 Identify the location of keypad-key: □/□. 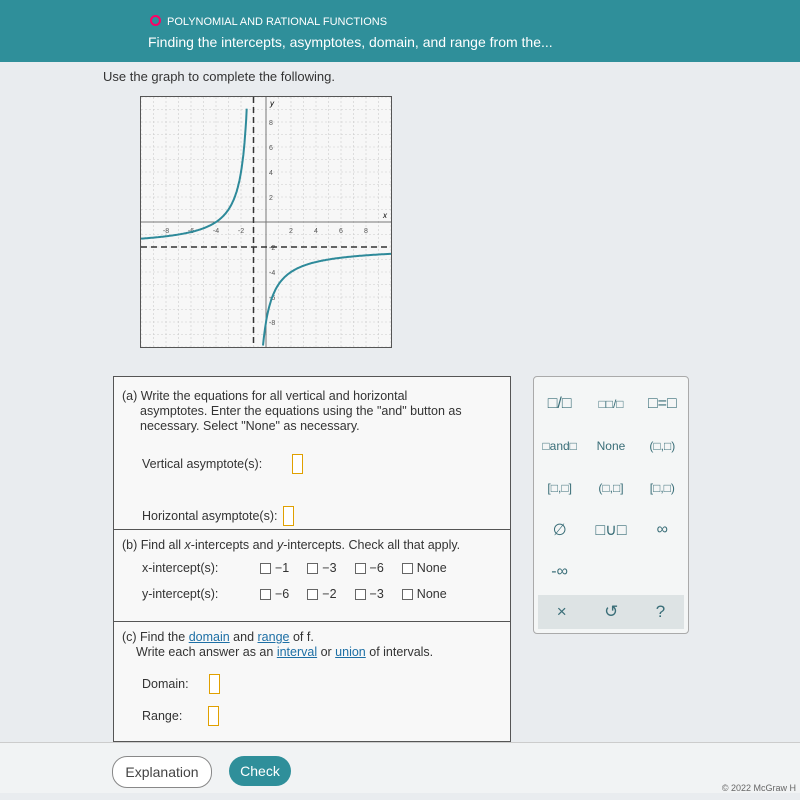
(559, 404).